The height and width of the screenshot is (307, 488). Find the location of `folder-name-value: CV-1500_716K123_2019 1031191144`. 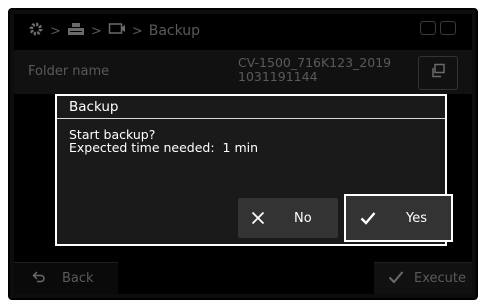

folder-name-value: CV-1500_716K123_2019 1031191144 is located at coordinates (324, 70).